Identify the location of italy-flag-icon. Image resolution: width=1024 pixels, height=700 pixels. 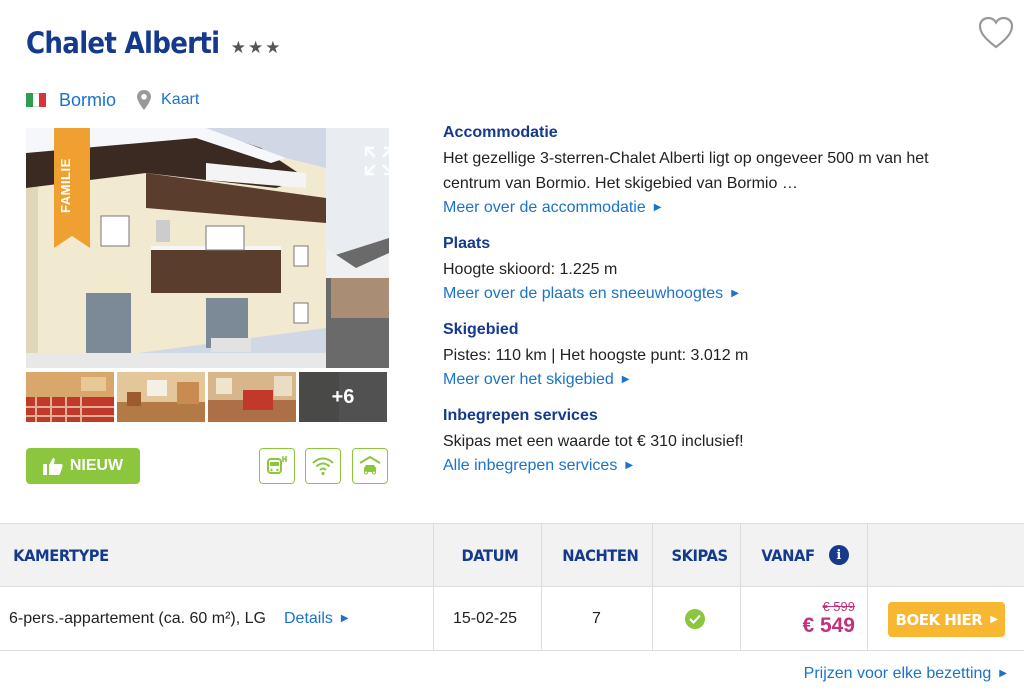
(36, 100).